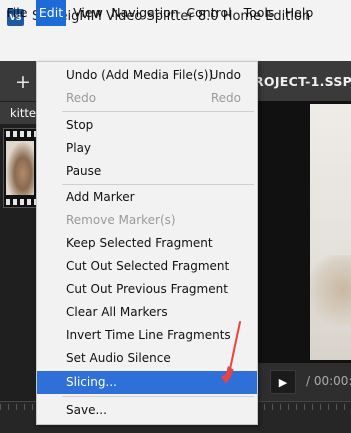  Describe the element at coordinates (302, 81) in the screenshot. I see `project-title: ROJECT-1.SSP` at that location.